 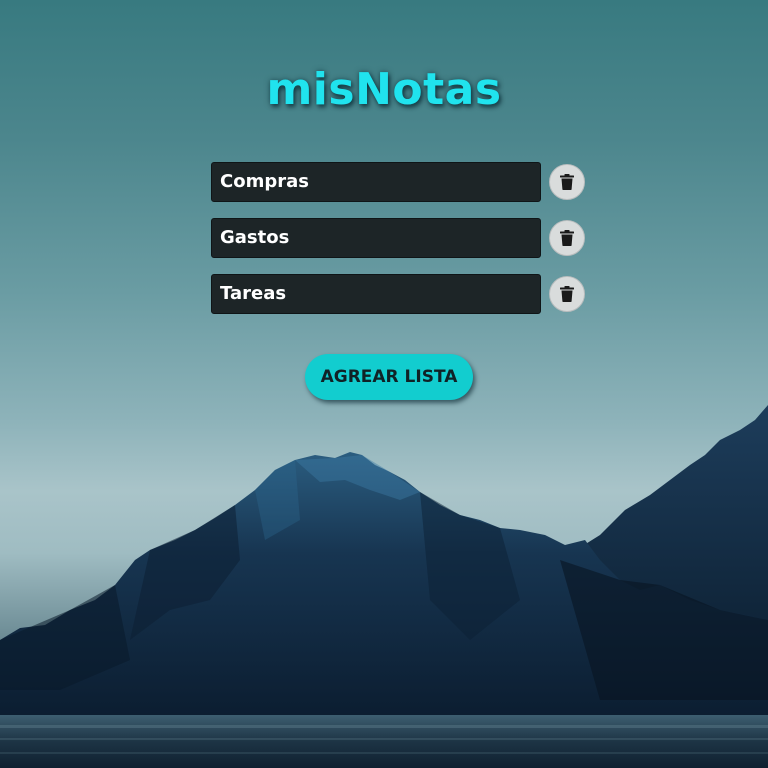 I want to click on list-item: Compras, so click(x=401, y=182).